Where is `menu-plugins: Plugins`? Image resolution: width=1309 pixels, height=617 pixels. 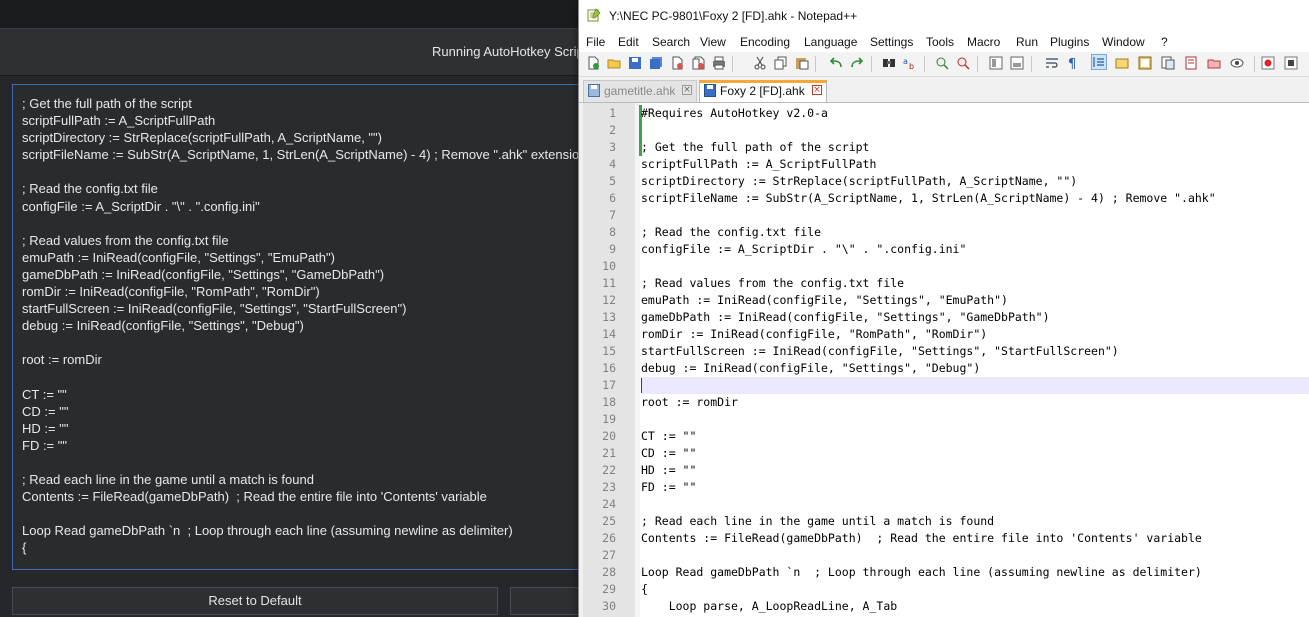 menu-plugins: Plugins is located at coordinates (1069, 42).